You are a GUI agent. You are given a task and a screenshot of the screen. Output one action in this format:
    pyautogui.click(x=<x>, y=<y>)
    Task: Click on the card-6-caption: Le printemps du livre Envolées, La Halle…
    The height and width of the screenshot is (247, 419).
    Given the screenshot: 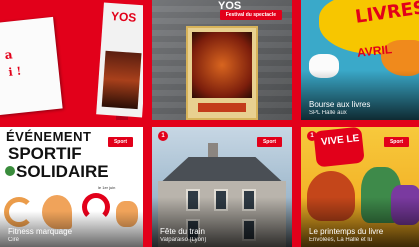 What is the action you would take?
    pyautogui.click(x=361, y=235)
    